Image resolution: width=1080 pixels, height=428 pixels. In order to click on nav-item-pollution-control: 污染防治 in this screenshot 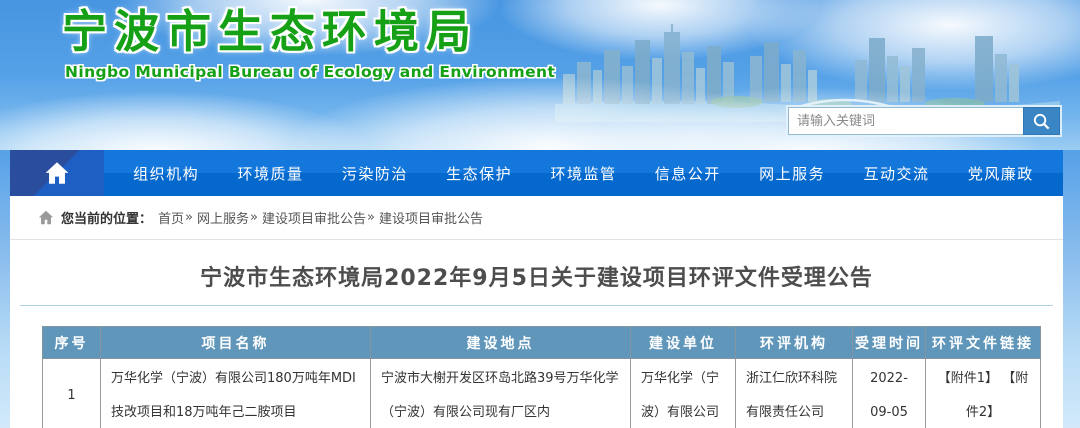, I will do `click(375, 173)`.